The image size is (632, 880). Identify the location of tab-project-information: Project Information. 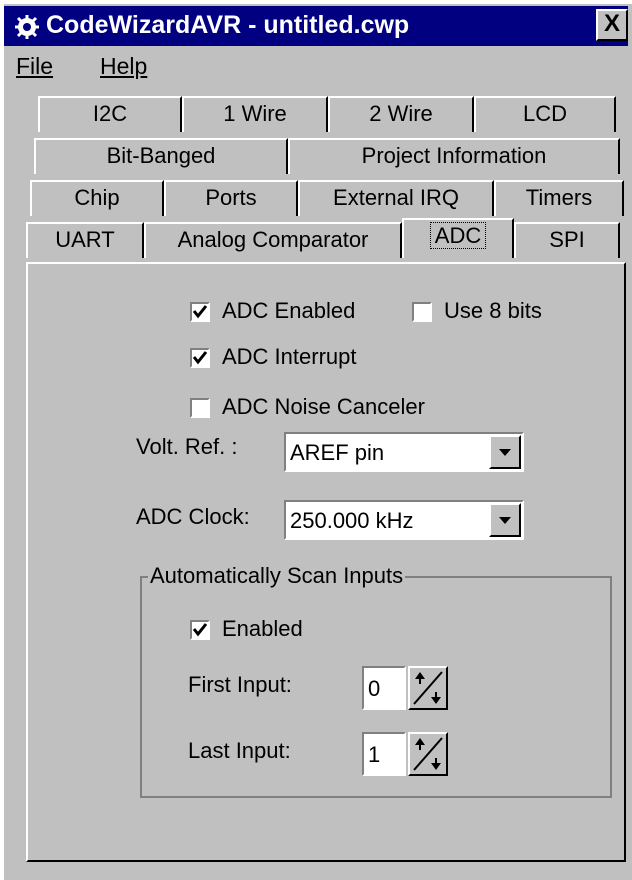
(454, 156).